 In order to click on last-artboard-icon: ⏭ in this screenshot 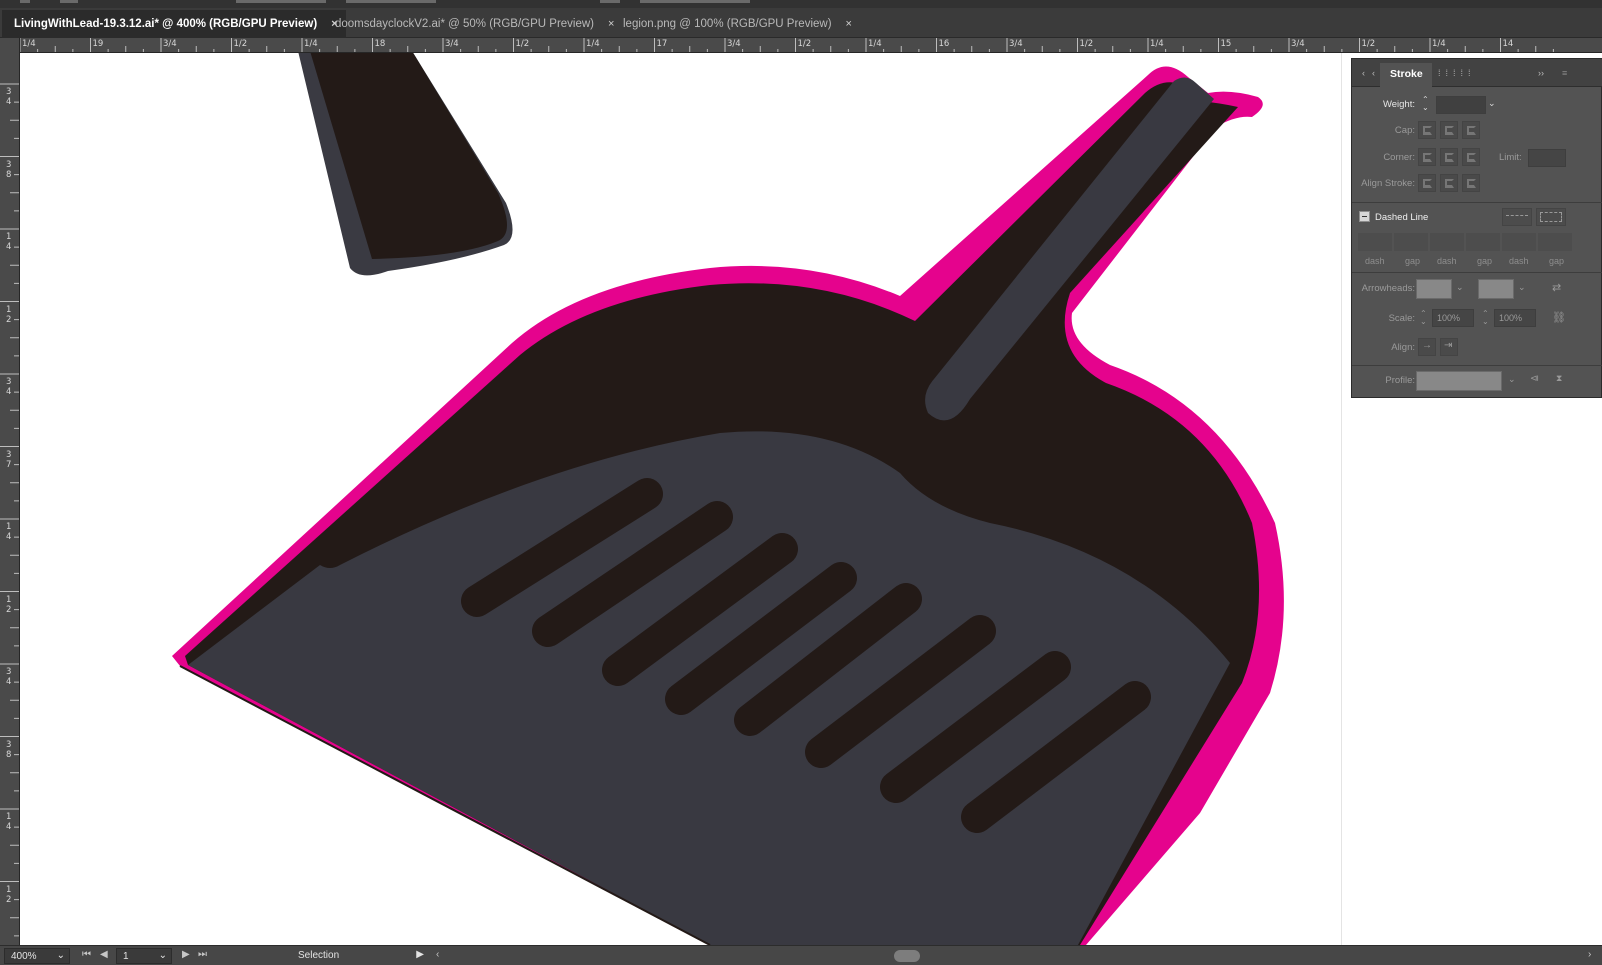, I will do `click(202, 954)`.